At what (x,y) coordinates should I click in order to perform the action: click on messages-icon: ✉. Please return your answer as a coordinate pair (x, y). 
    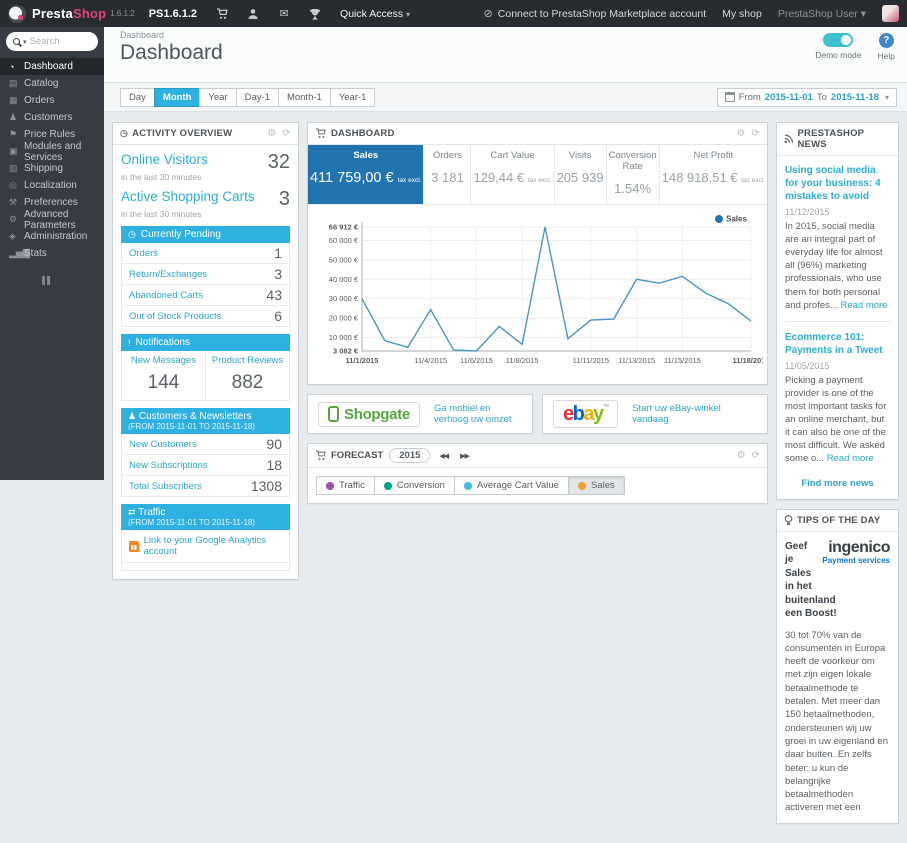
    Looking at the image, I should click on (284, 13).